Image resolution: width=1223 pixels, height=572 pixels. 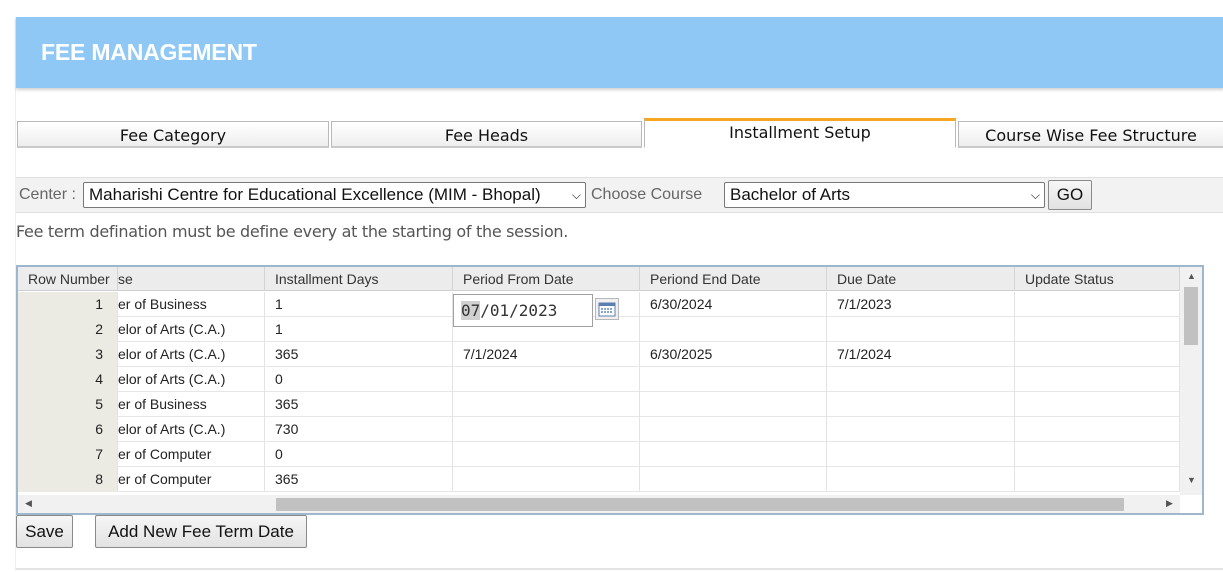 I want to click on column-header-row-number: Row Number, so click(x=68, y=279).